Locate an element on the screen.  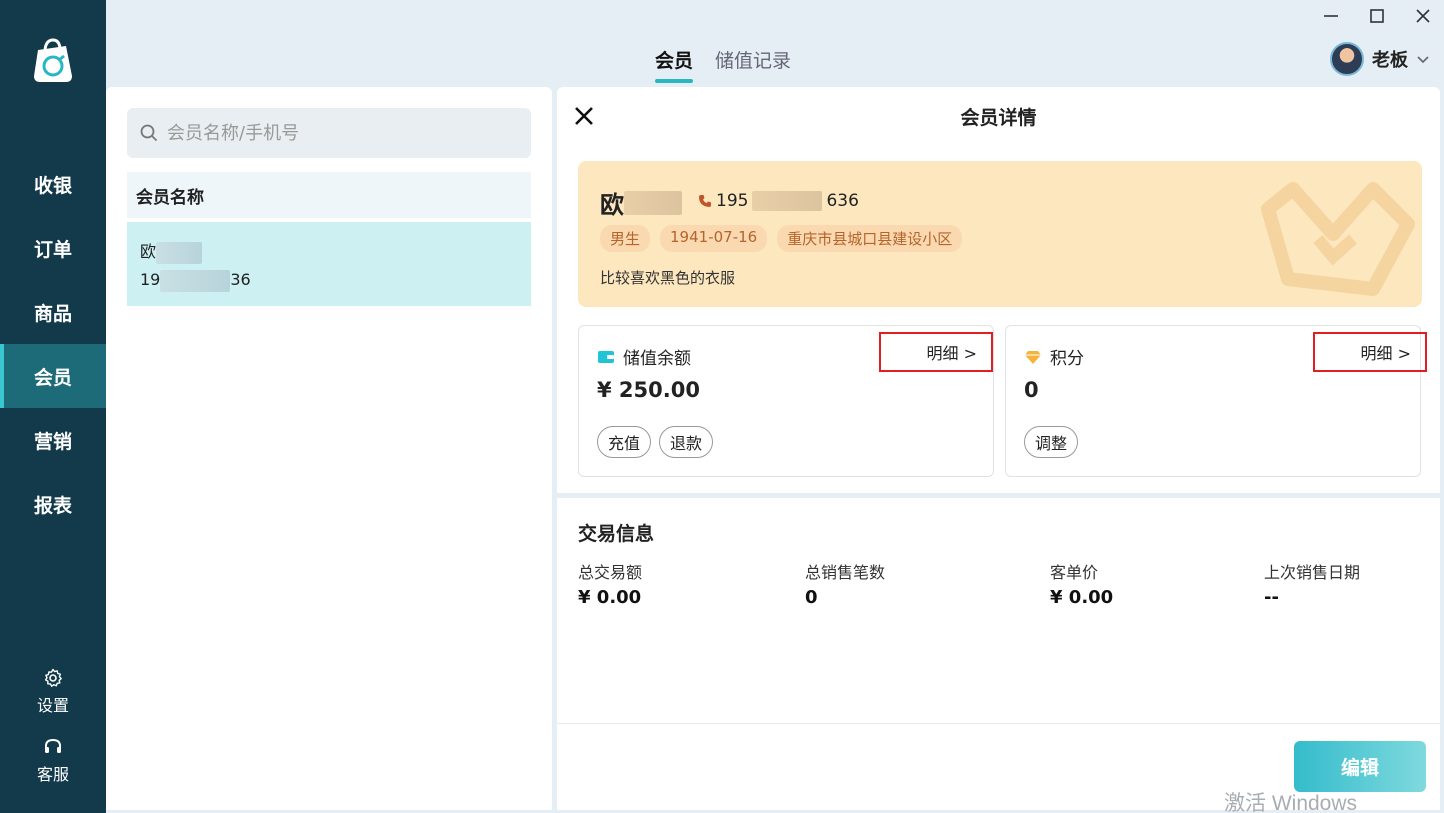
sidebar-item-reports: 报表 is located at coordinates (53, 504).